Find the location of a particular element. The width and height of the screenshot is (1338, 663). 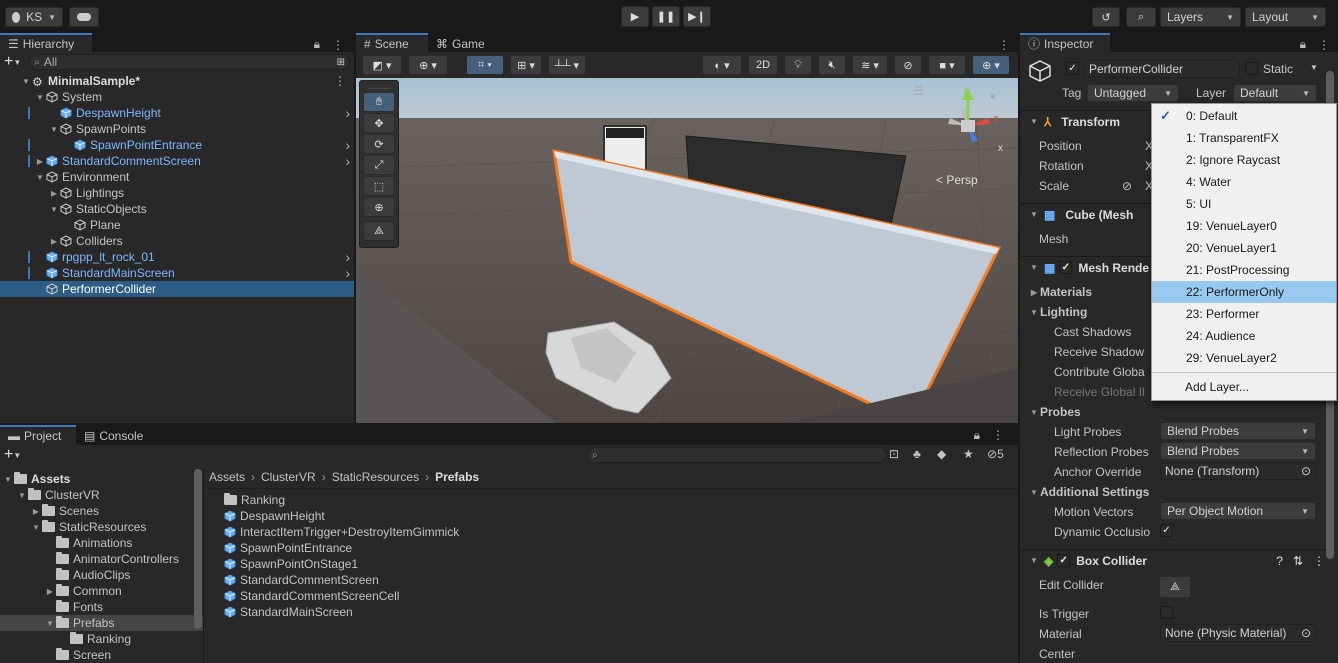

hierarchy-item: ▼ ⚙ MinimalSample* ⋮ is located at coordinates (177, 81).